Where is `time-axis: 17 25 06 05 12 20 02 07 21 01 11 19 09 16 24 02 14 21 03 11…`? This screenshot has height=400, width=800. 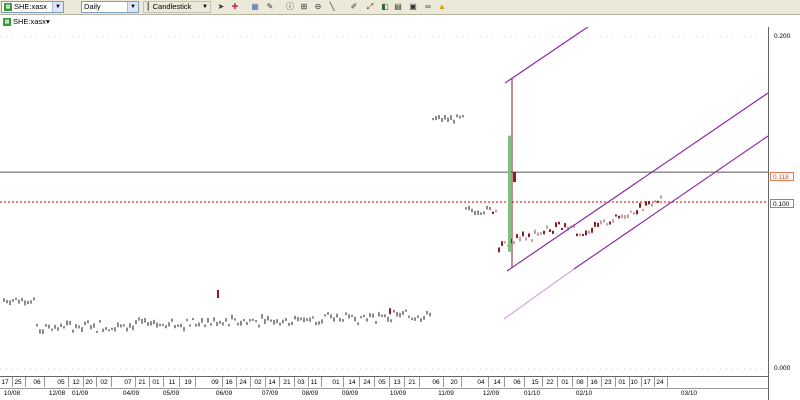 time-axis: 17 25 06 05 12 20 02 07 21 01 11 19 09 16 24 02 14 21 03 11… is located at coordinates (384, 388).